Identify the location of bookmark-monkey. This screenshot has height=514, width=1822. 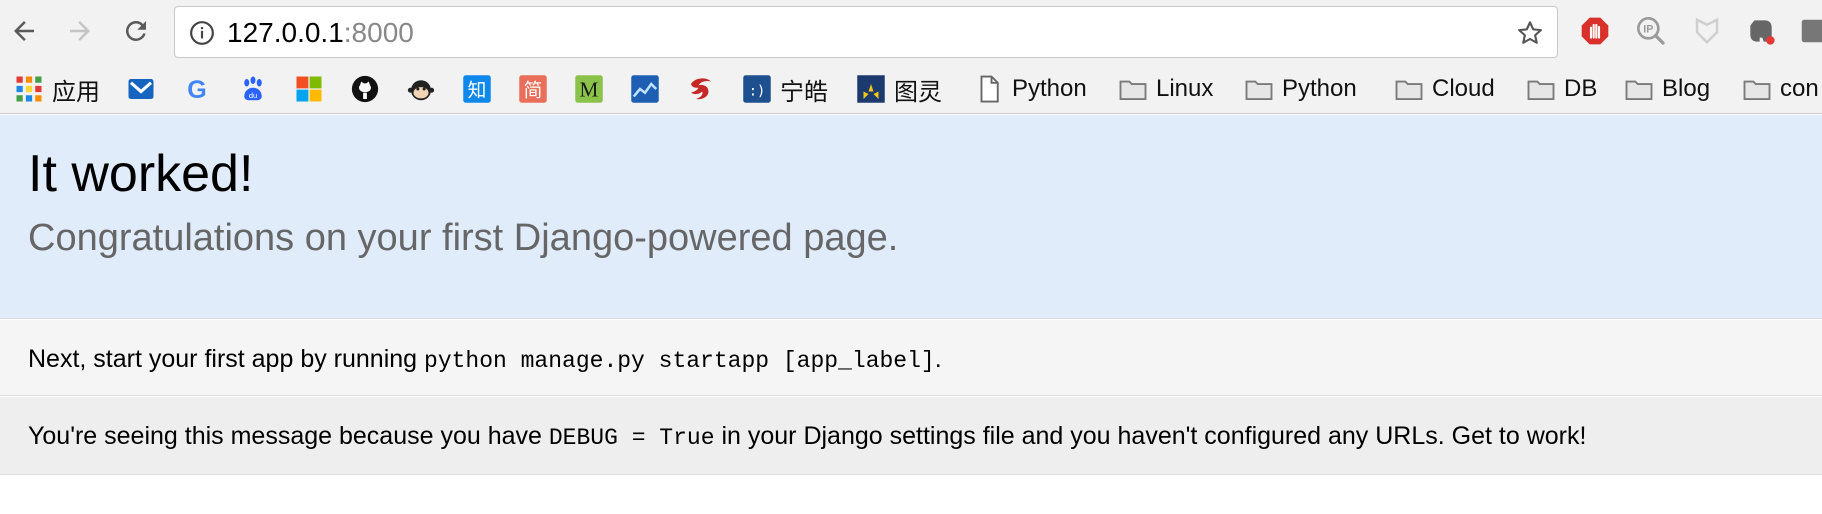
(421, 88).